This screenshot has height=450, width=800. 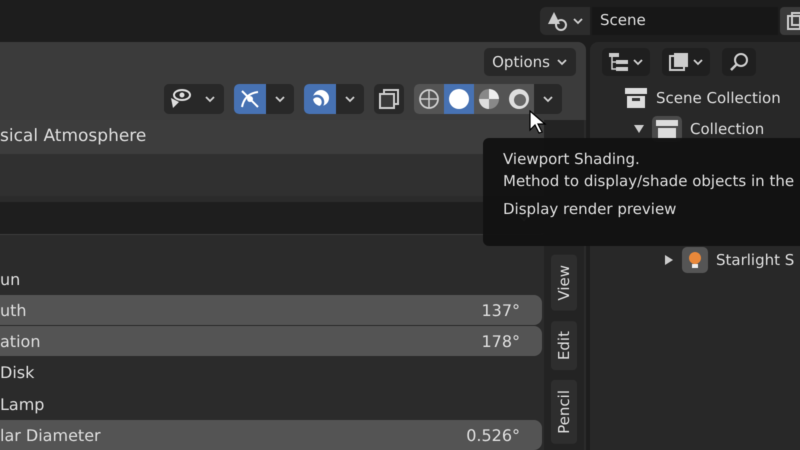 What do you see at coordinates (271, 435) in the screenshot?
I see `number-field: lar Diameter 0.526°` at bounding box center [271, 435].